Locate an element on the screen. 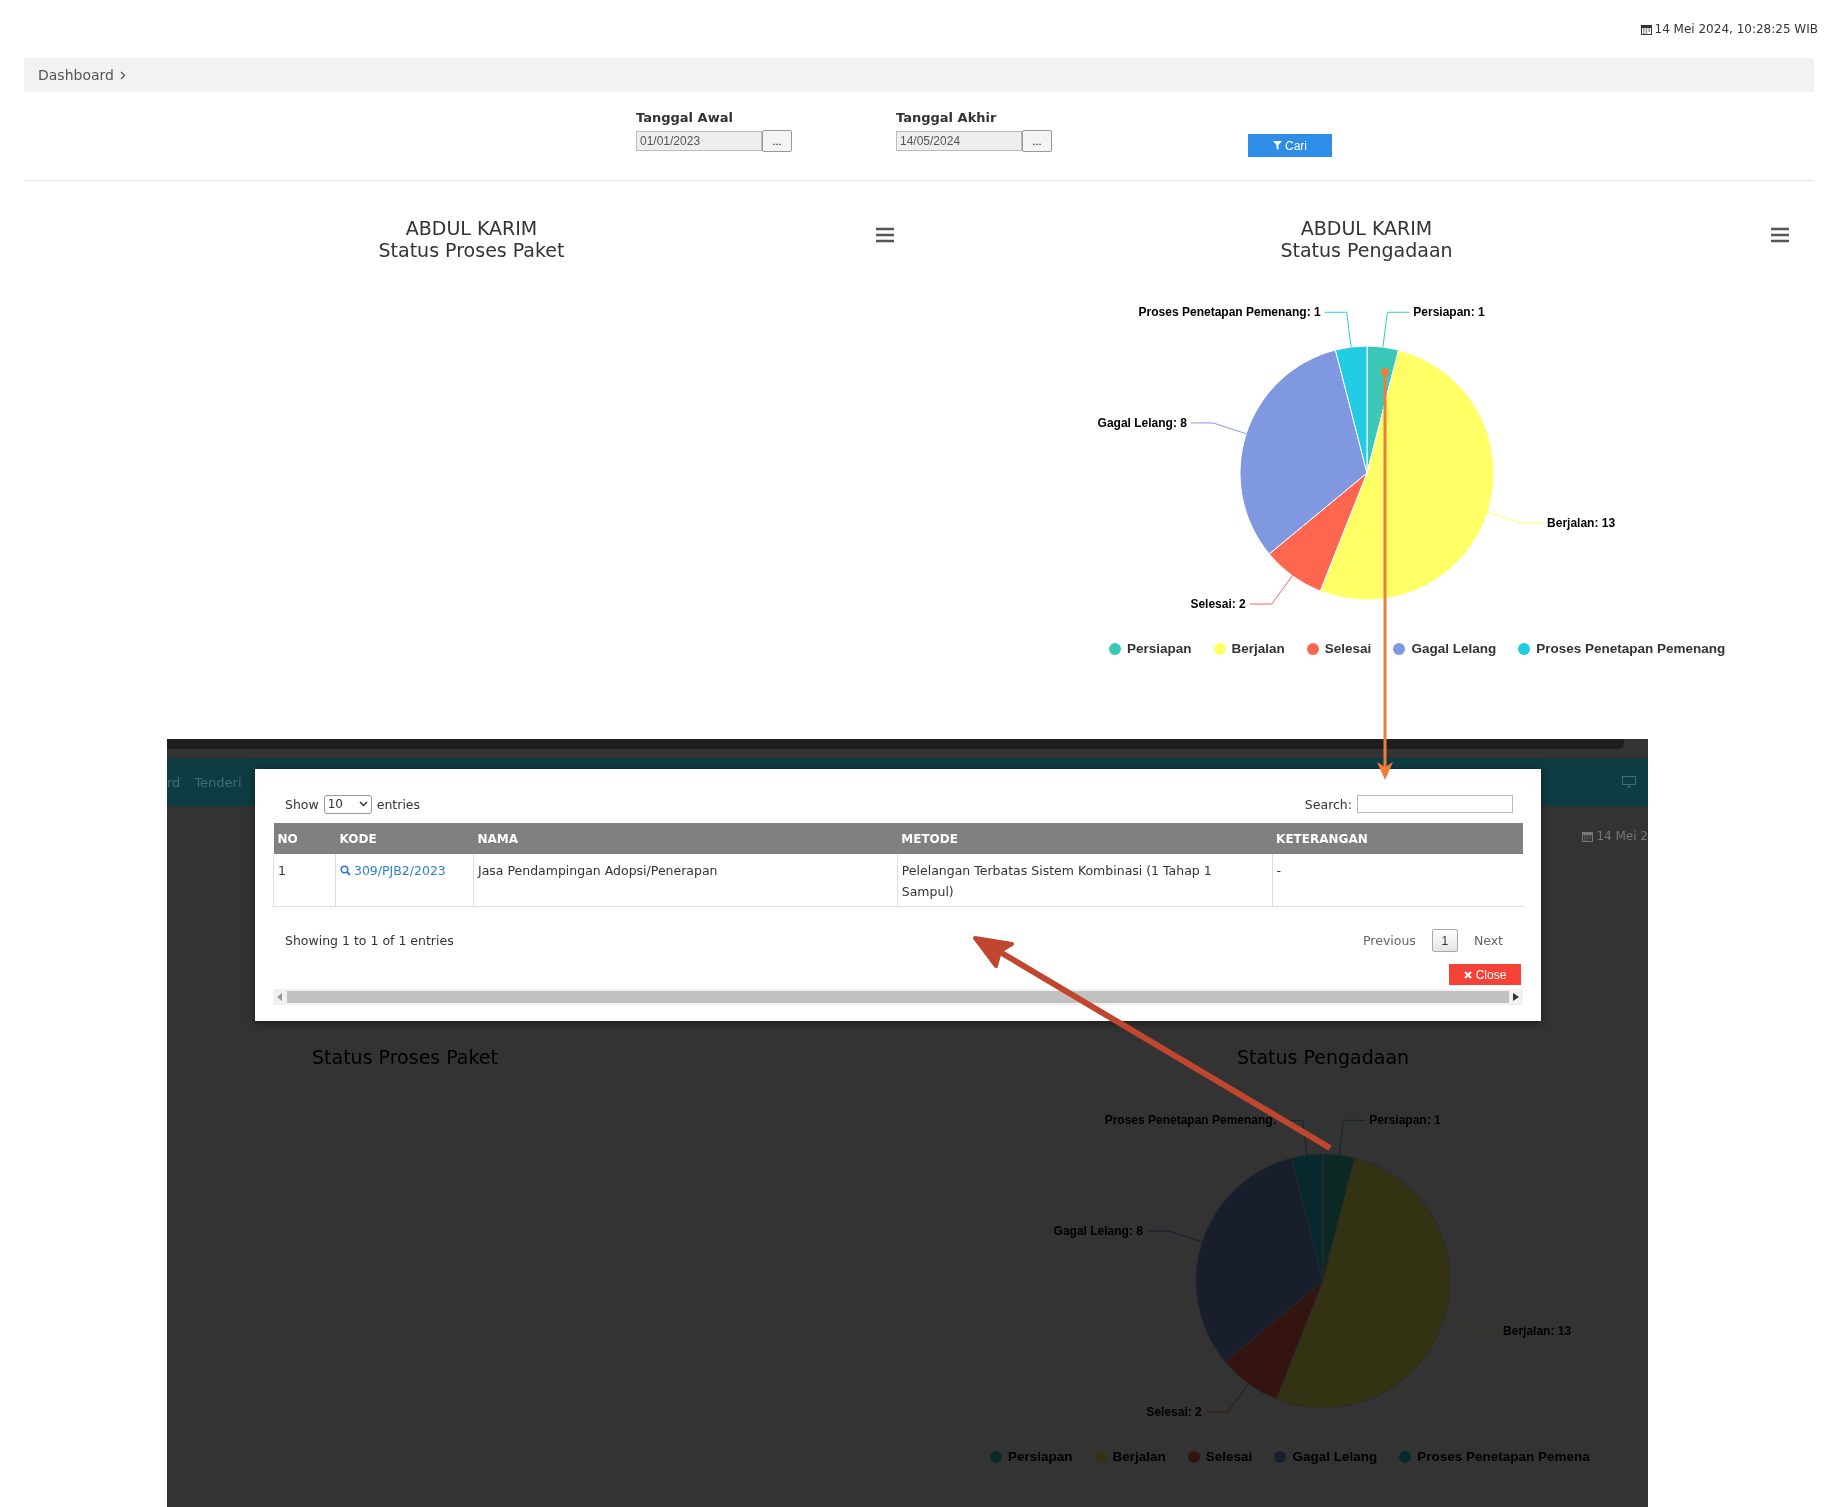 This screenshot has width=1832, height=1507. column-header: NO is located at coordinates (304, 838).